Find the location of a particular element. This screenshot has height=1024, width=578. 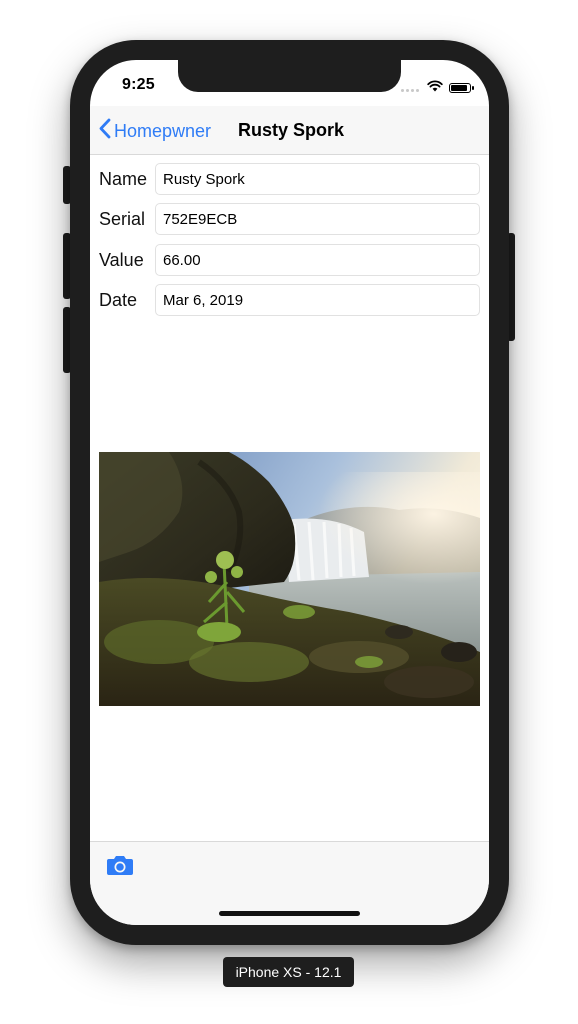

home-indicator is located at coordinates (289, 913).